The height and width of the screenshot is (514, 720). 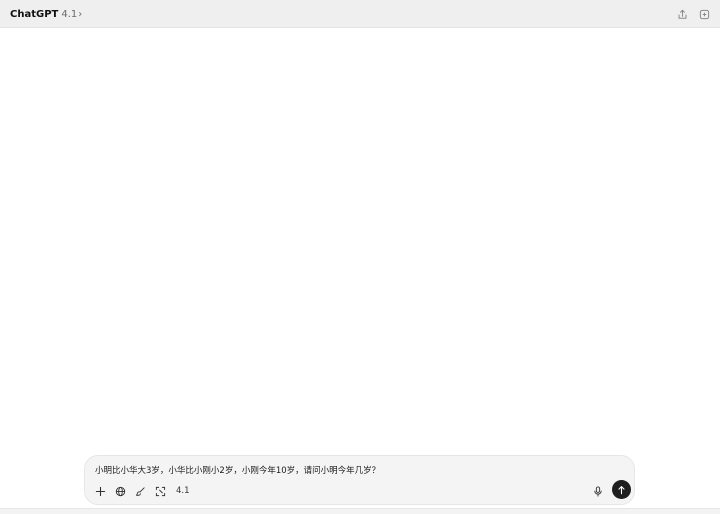 What do you see at coordinates (120, 491) in the screenshot?
I see `globe-icon` at bounding box center [120, 491].